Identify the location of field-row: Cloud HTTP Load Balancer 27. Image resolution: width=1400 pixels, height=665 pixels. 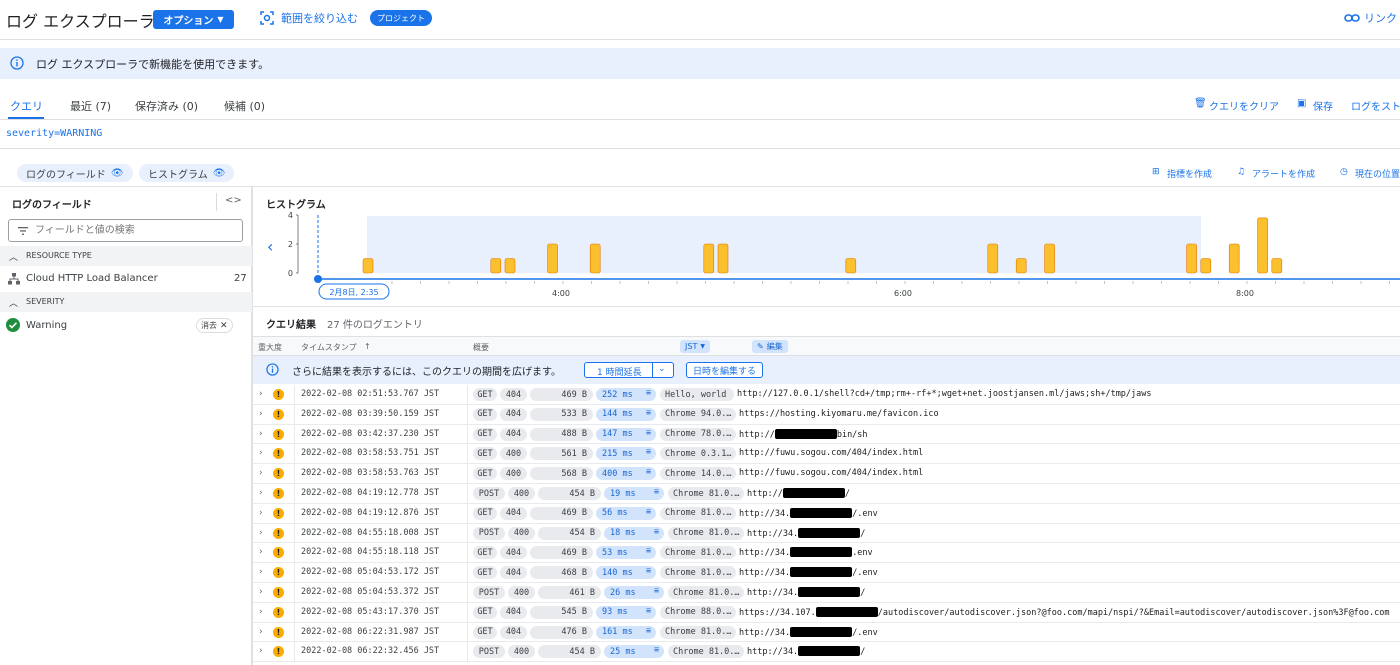
(126, 279).